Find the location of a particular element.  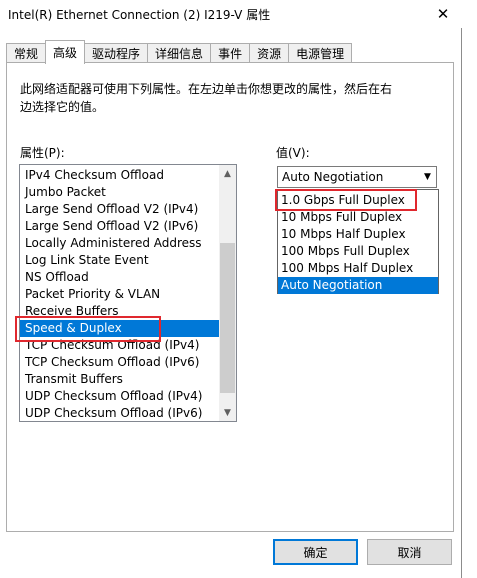

property-scrollbar: ▲ ▼ is located at coordinates (227, 293).